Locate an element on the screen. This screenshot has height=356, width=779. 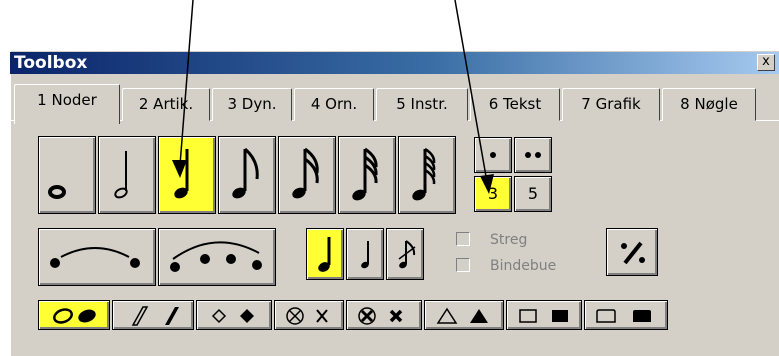
circle-x-notehead-icon is located at coordinates (380, 316).